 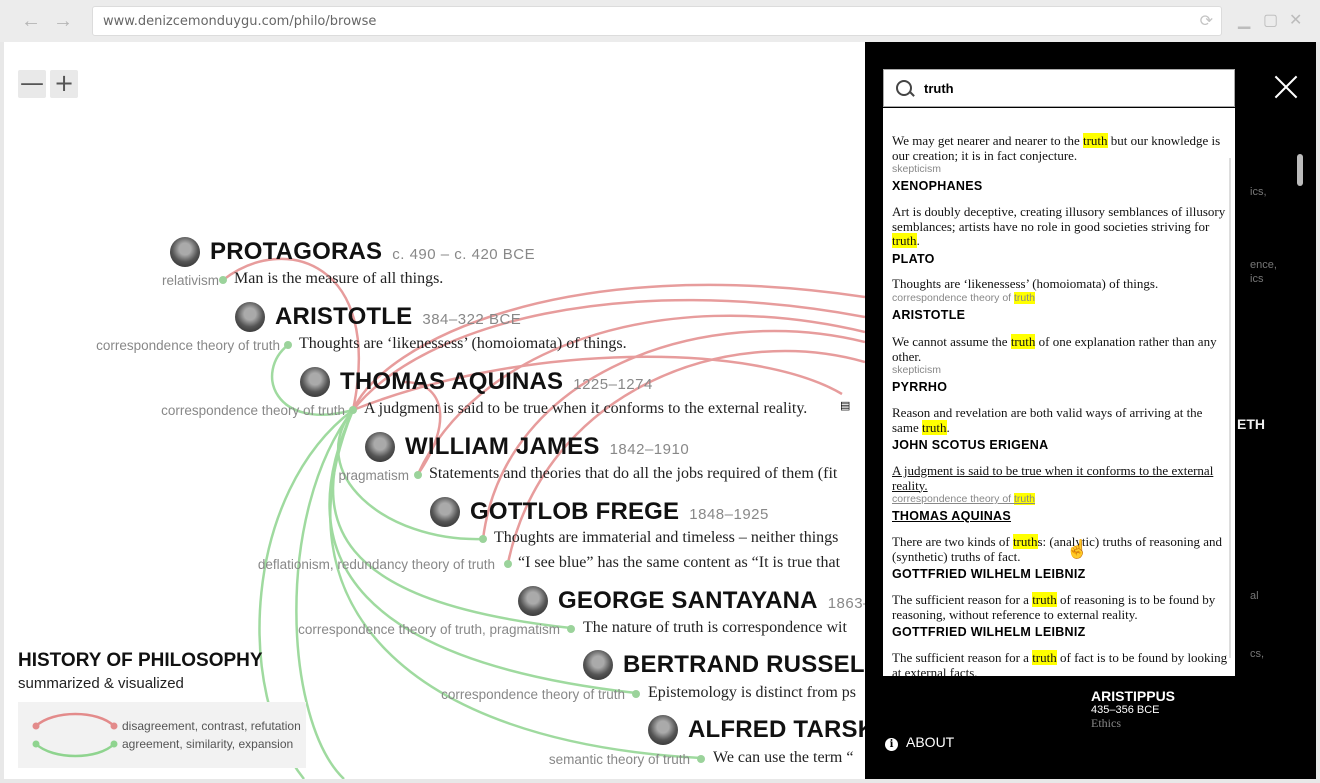 What do you see at coordinates (783, 758) in the screenshot?
I see `quote-text: We can use the term “` at bounding box center [783, 758].